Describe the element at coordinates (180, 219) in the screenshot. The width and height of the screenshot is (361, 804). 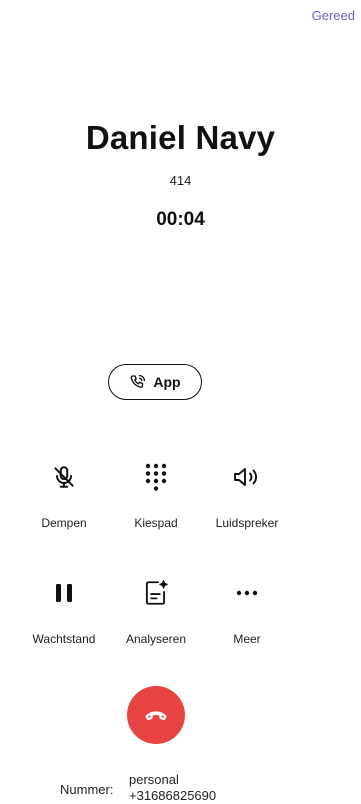
I see `call-timer: 00:04` at that location.